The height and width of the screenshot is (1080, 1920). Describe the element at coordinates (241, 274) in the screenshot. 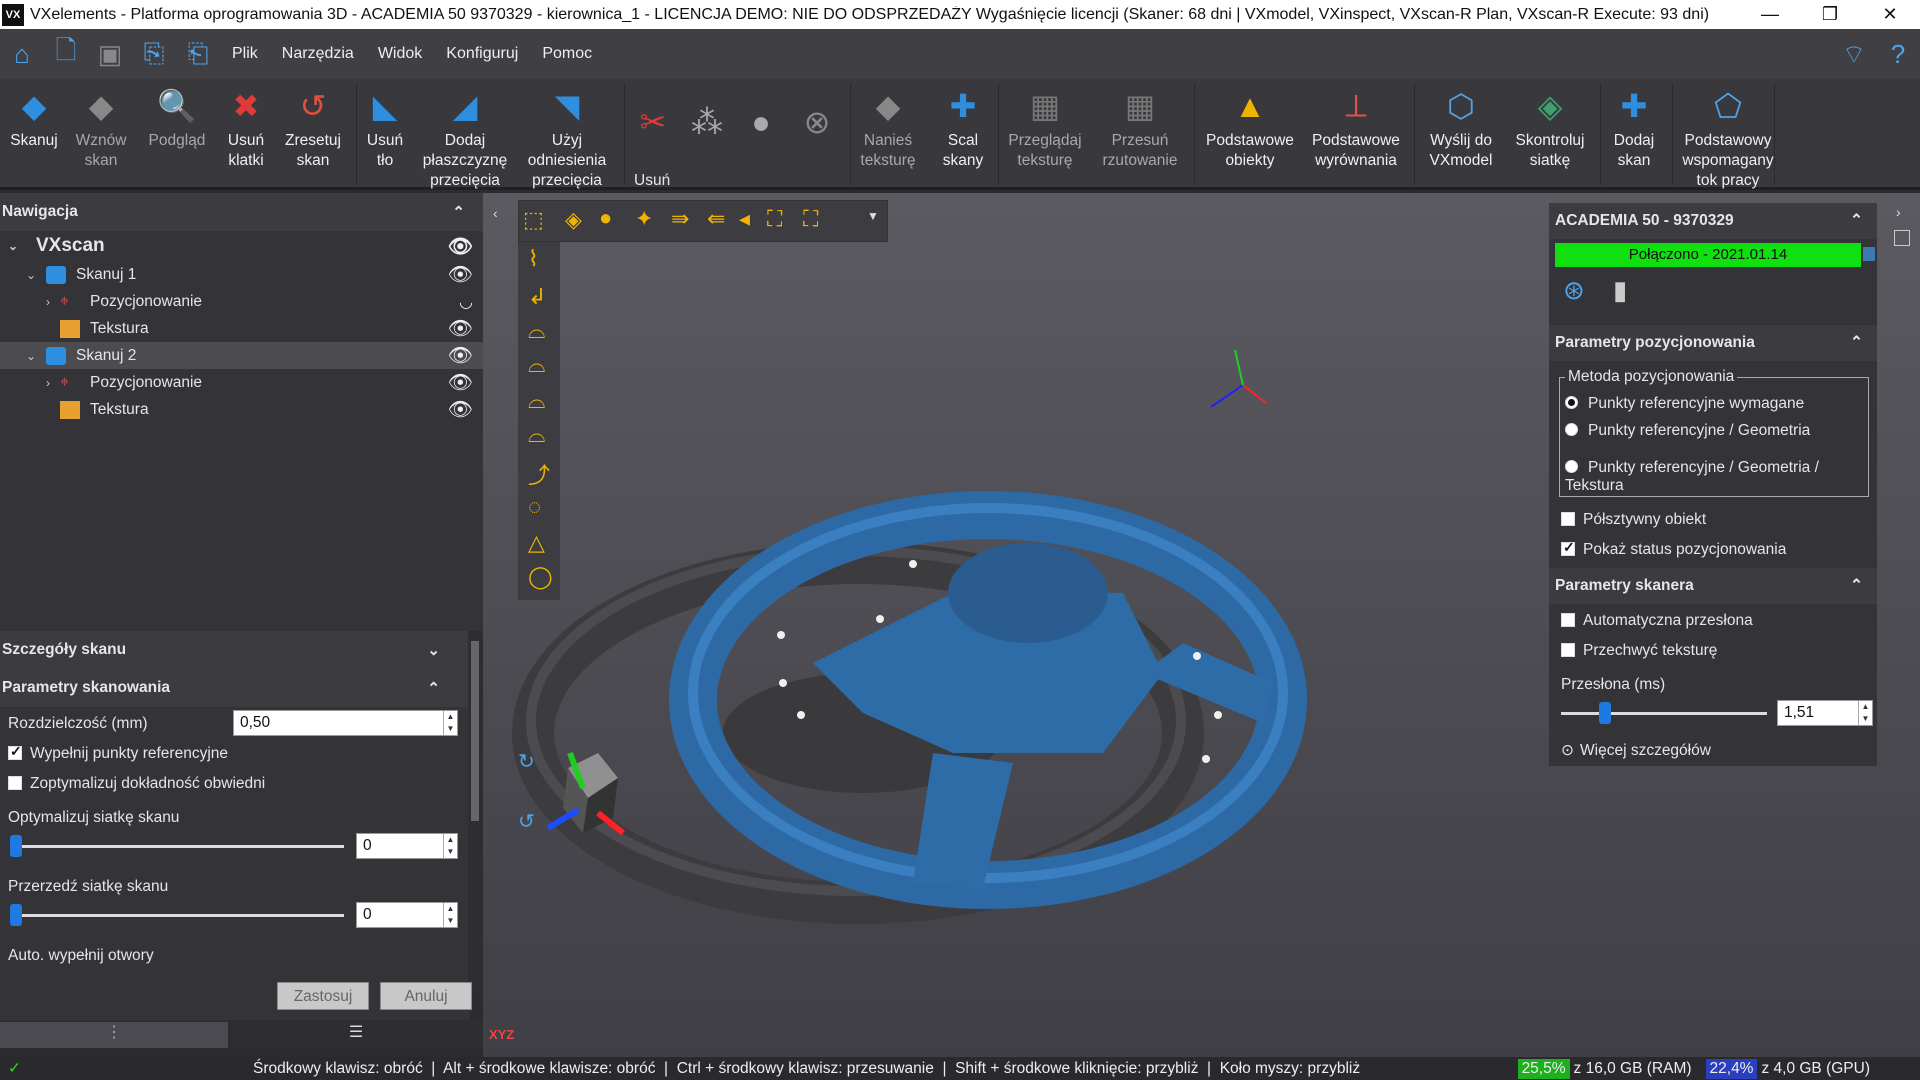

I see `tree-item-scan-1: ⌄ Skanuj 1 👁` at that location.